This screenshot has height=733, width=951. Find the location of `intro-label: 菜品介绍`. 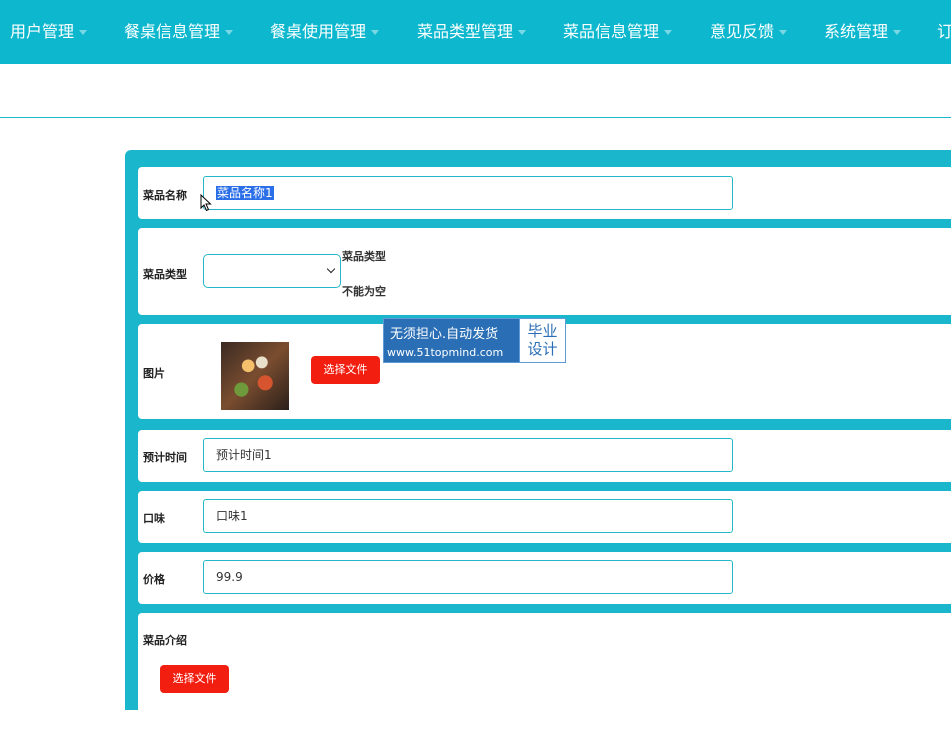

intro-label: 菜品介绍 is located at coordinates (165, 640).